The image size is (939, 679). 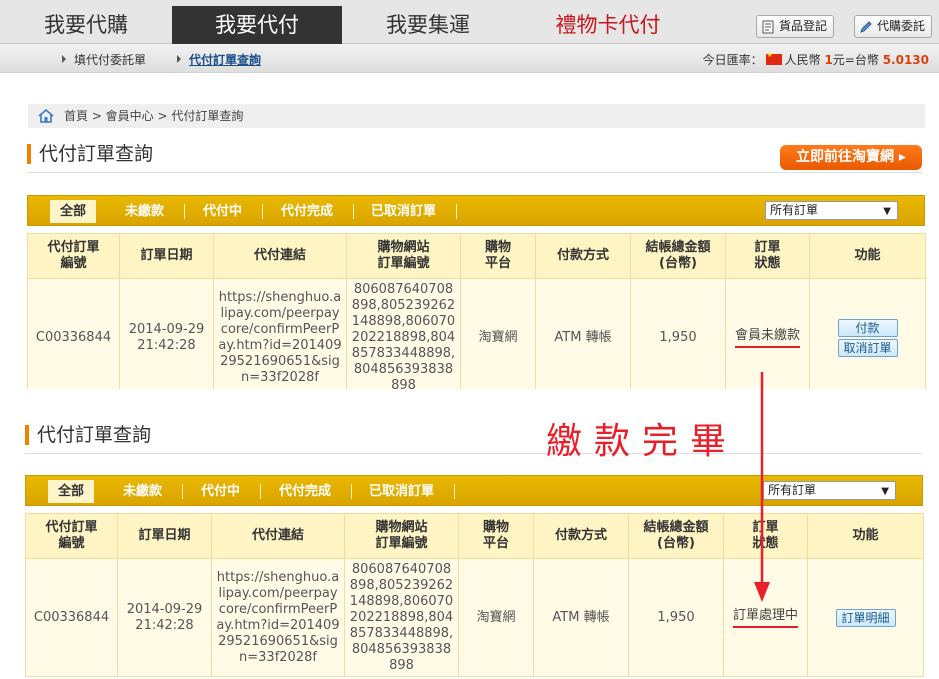 What do you see at coordinates (642, 441) in the screenshot?
I see `payment-complete-annotation: 繳款完畢` at bounding box center [642, 441].